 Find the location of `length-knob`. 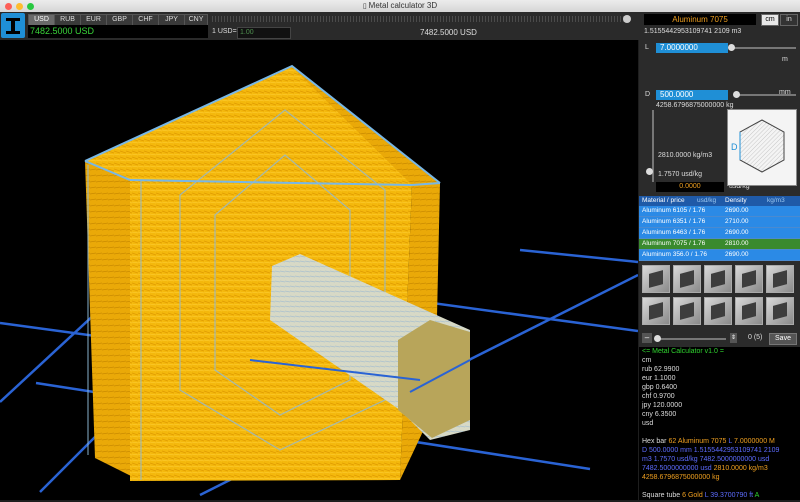

length-knob is located at coordinates (731, 47).